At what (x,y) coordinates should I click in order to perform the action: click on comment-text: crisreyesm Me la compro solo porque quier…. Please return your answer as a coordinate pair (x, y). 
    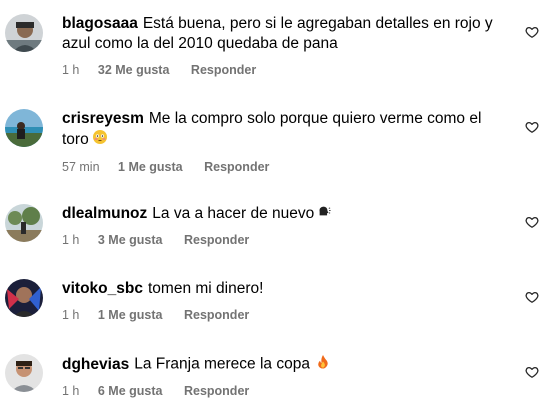
    Looking at the image, I should click on (287, 130).